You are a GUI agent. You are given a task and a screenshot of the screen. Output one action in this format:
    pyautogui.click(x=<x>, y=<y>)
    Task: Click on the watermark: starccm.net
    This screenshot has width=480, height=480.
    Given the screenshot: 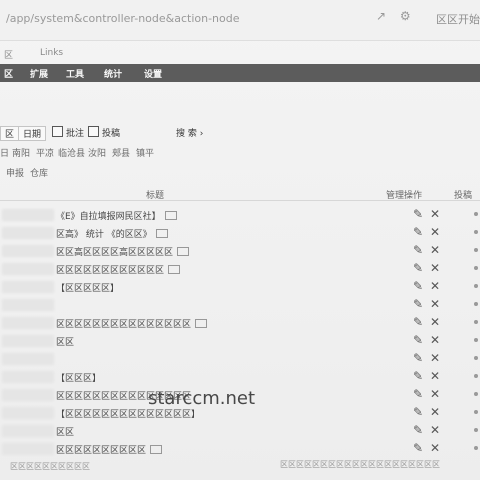 What is the action you would take?
    pyautogui.click(x=202, y=398)
    